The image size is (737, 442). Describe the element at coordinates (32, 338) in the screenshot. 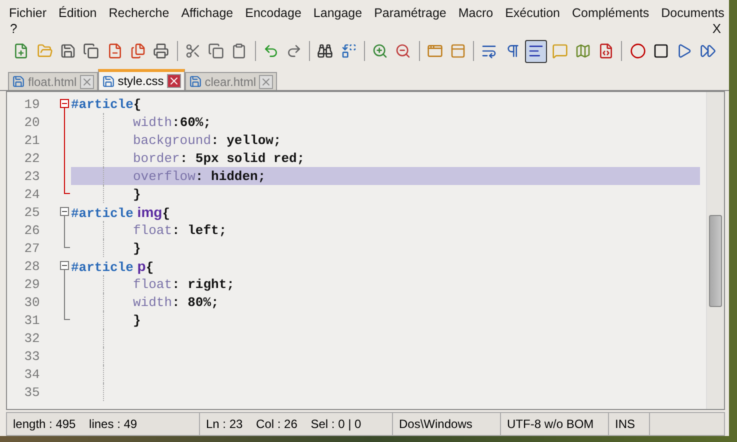

I see `line-number: 32` at that location.